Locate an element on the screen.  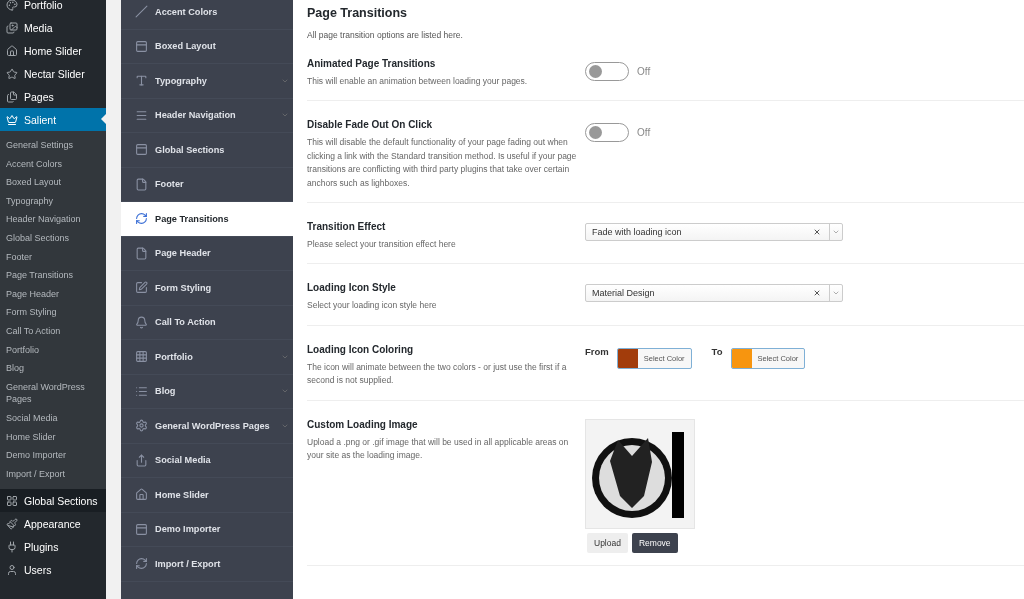
setting-description: The icon will animate between the two colors - or just use the first if a second is not supplied. is located at coordinates (437, 374).